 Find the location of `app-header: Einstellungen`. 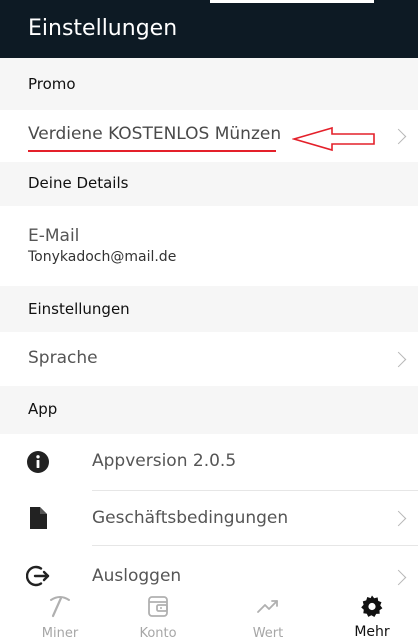

app-header: Einstellungen is located at coordinates (209, 29).